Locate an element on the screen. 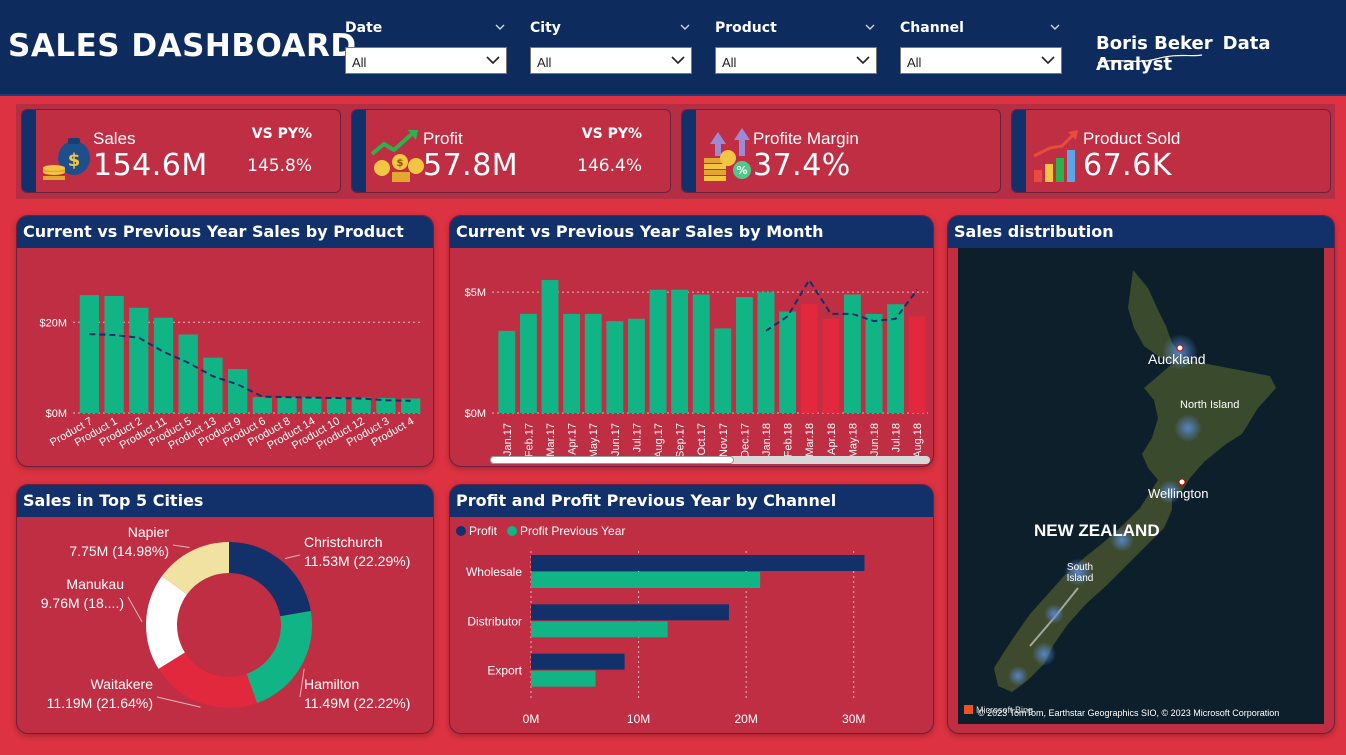 This screenshot has width=1346, height=755. author-brand: Boris Beker Data Analyst is located at coordinates (1221, 54).